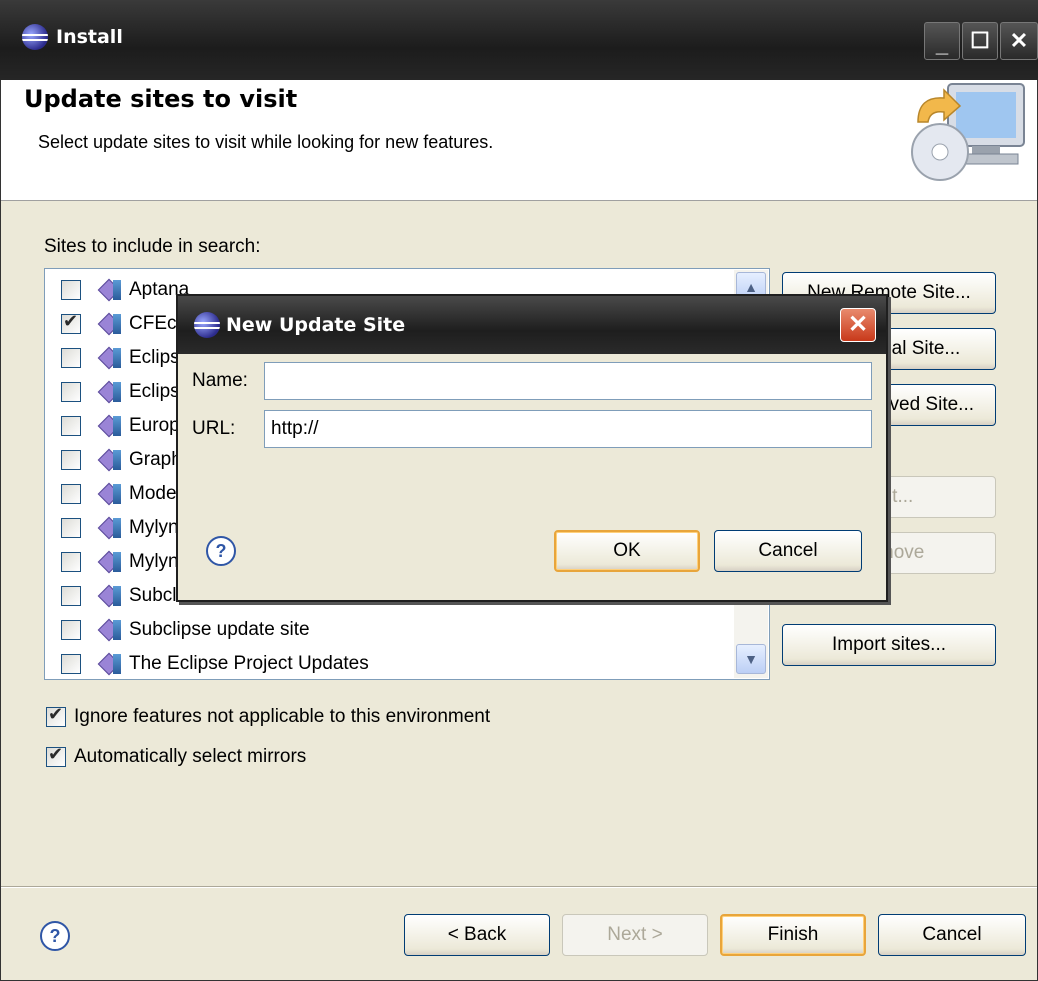 The height and width of the screenshot is (981, 1038). I want to click on auto-mirrors-option: Automatically select mirrors, so click(176, 756).